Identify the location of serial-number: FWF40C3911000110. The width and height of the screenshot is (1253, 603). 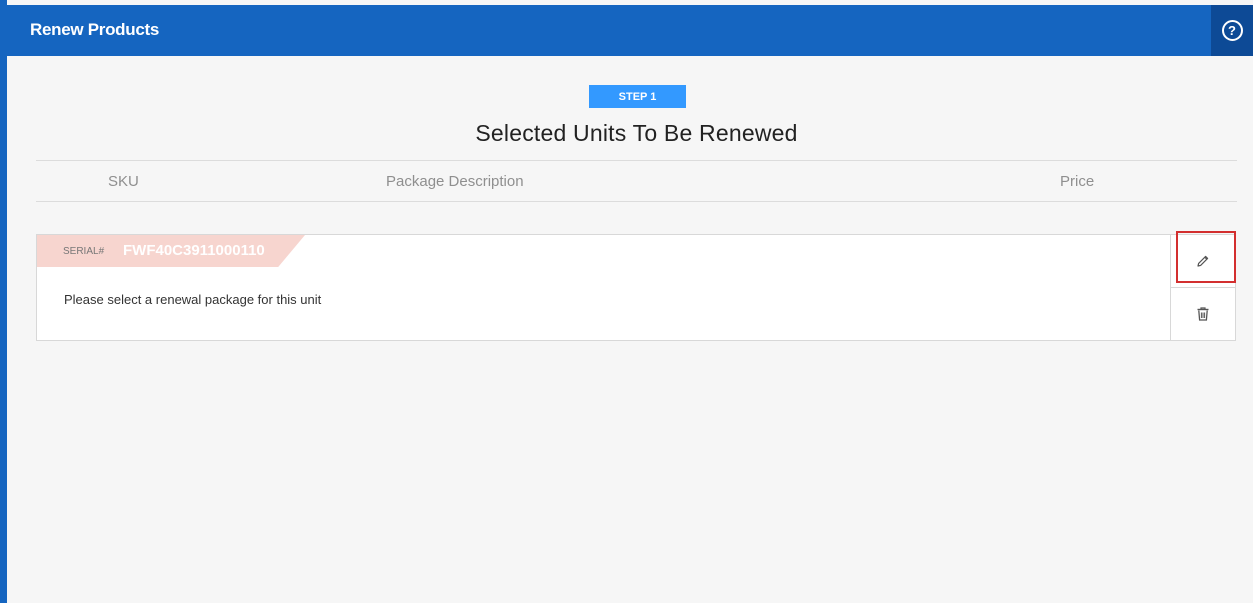
(194, 250).